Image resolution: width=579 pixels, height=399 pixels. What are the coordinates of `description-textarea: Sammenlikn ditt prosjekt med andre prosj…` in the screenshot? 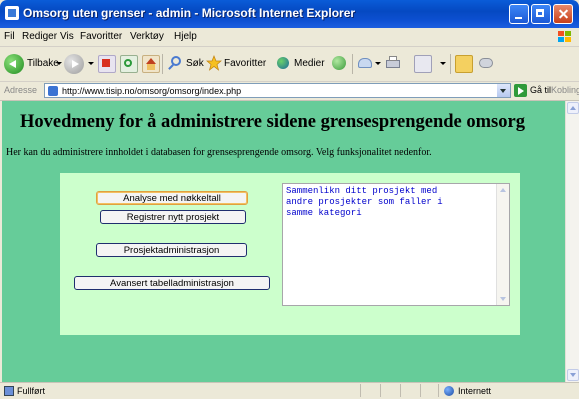 It's located at (396, 244).